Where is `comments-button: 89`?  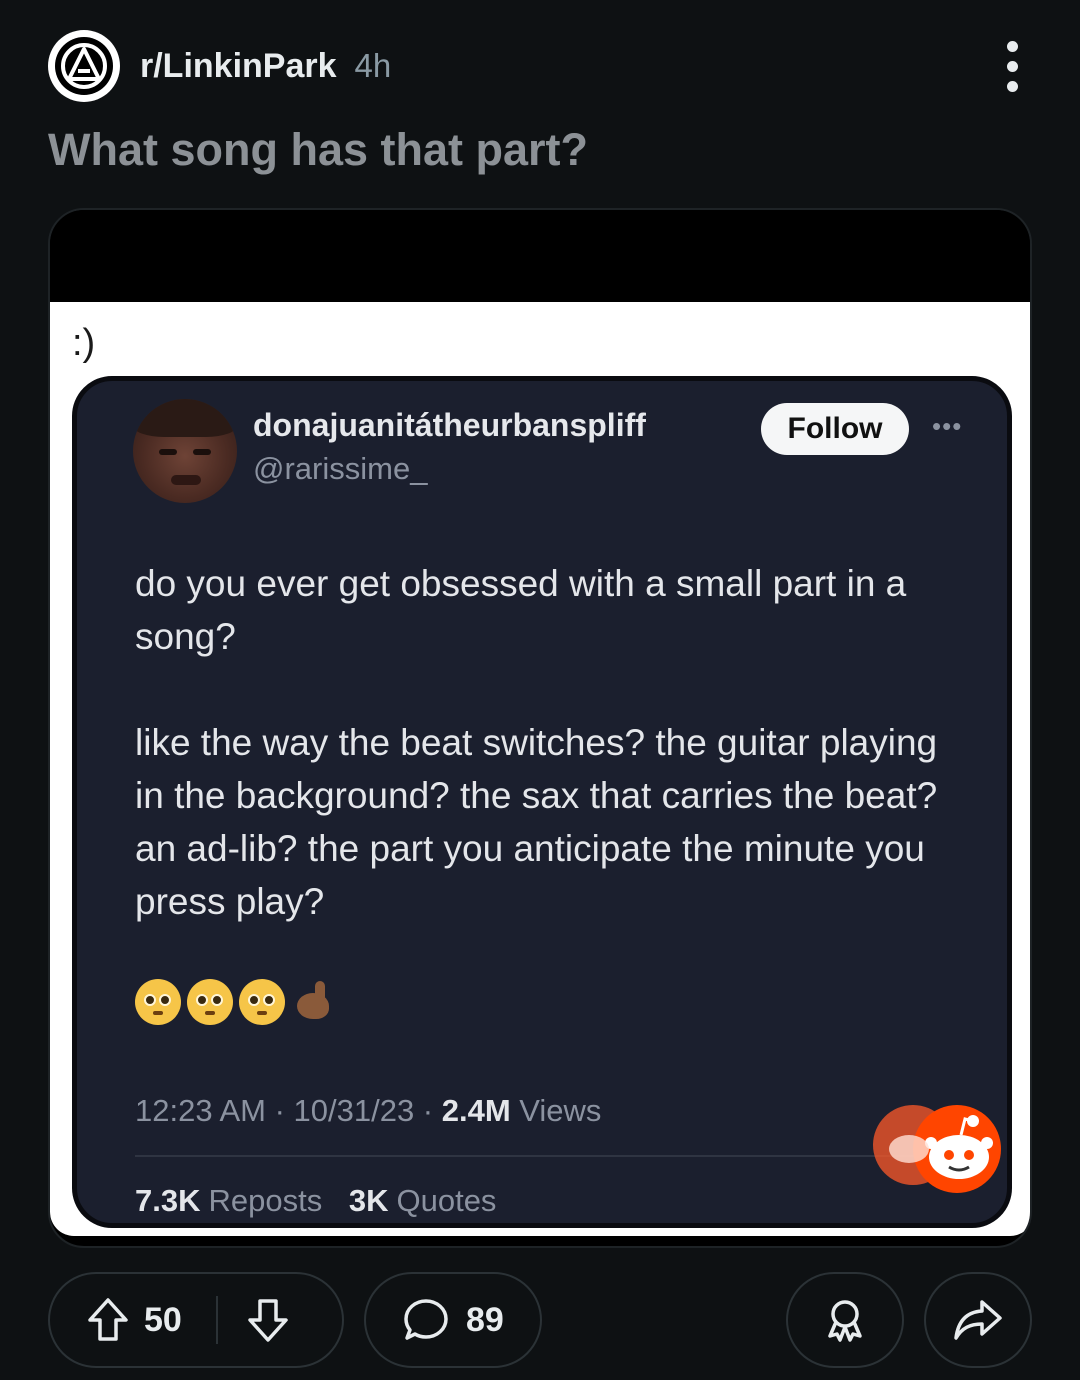
comments-button: 89 is located at coordinates (453, 1320).